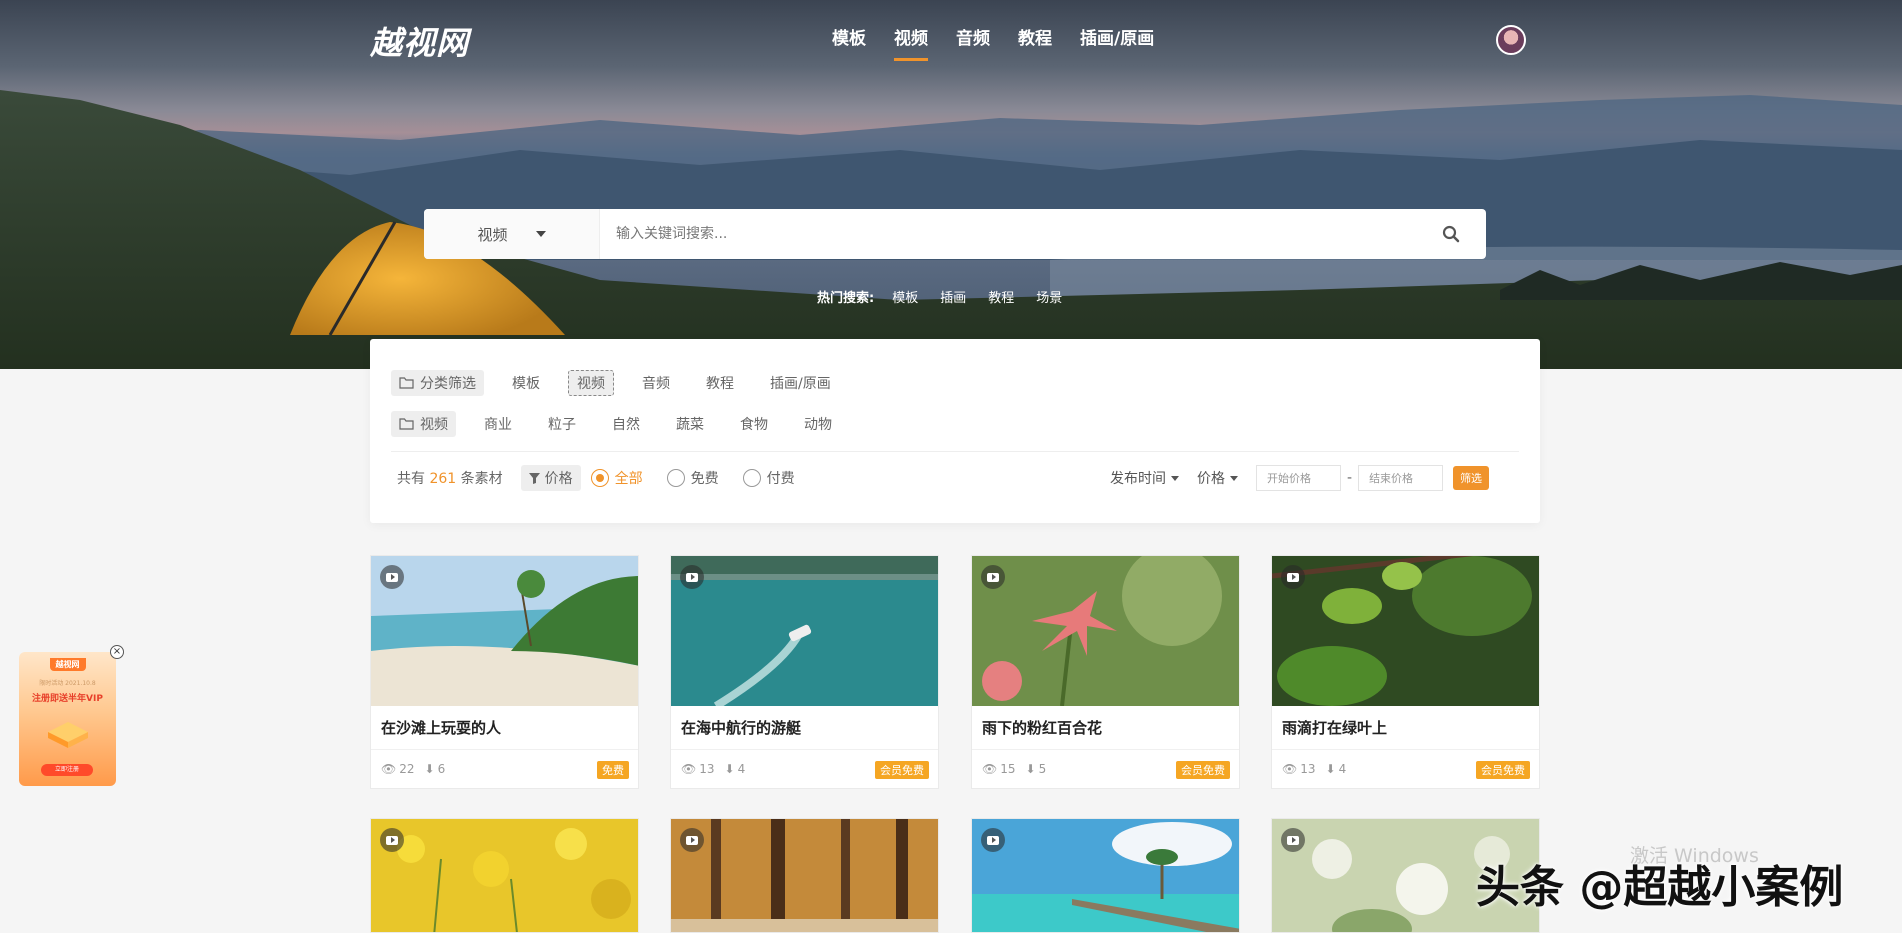 Image resolution: width=1902 pixels, height=933 pixels. I want to click on site-logo: 越视网, so click(419, 41).